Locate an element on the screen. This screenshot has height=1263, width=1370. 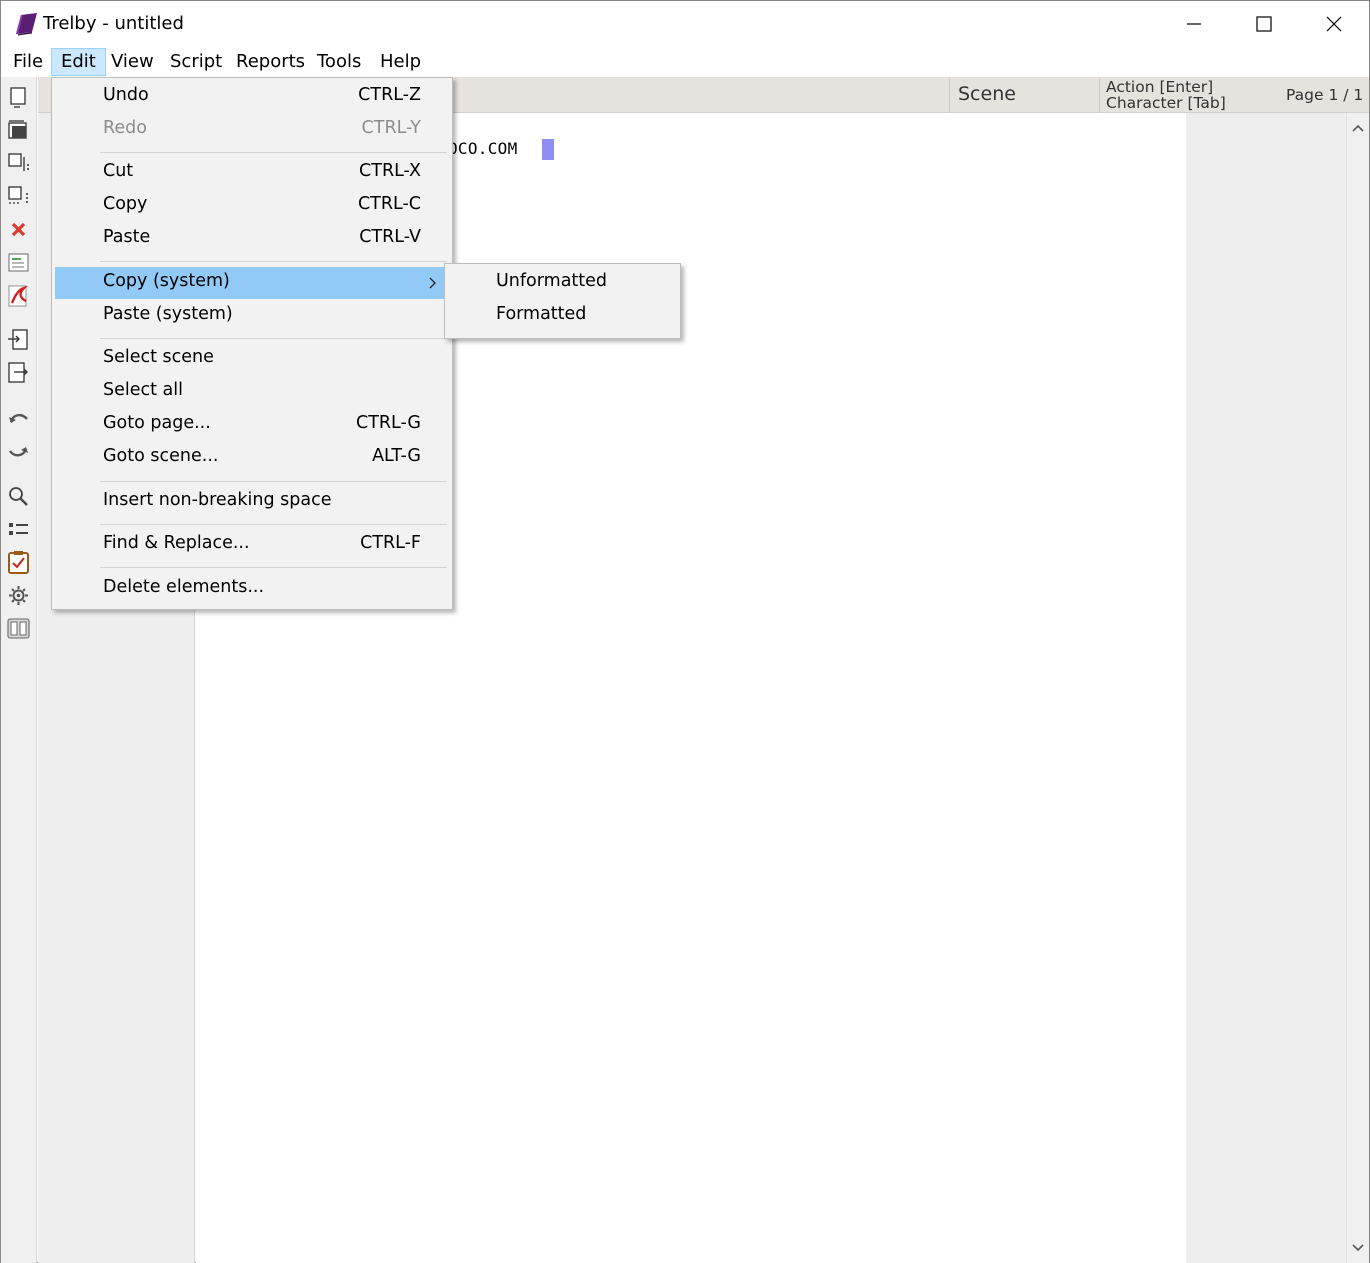
pdf-icon is located at coordinates (18, 295).